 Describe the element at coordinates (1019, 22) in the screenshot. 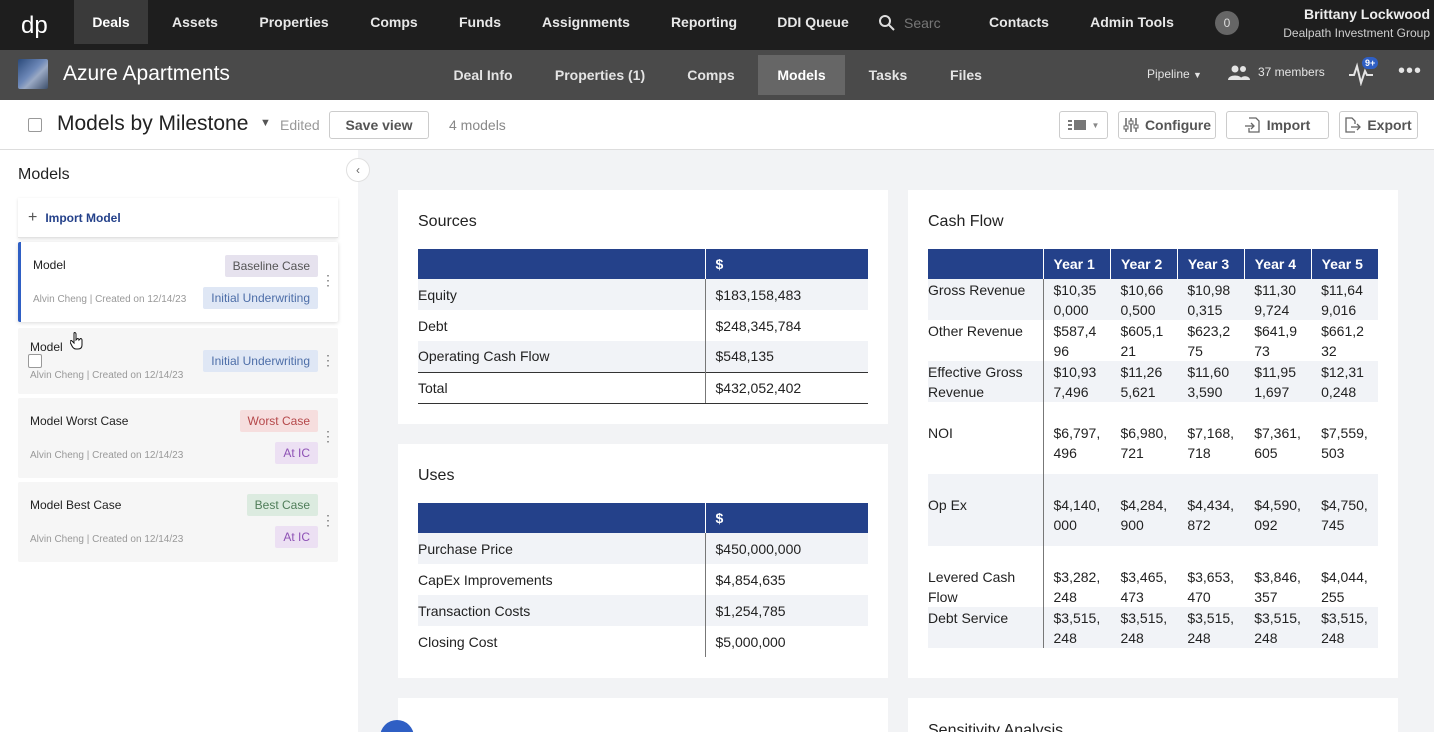

I see `nav-contacts: Contacts` at that location.